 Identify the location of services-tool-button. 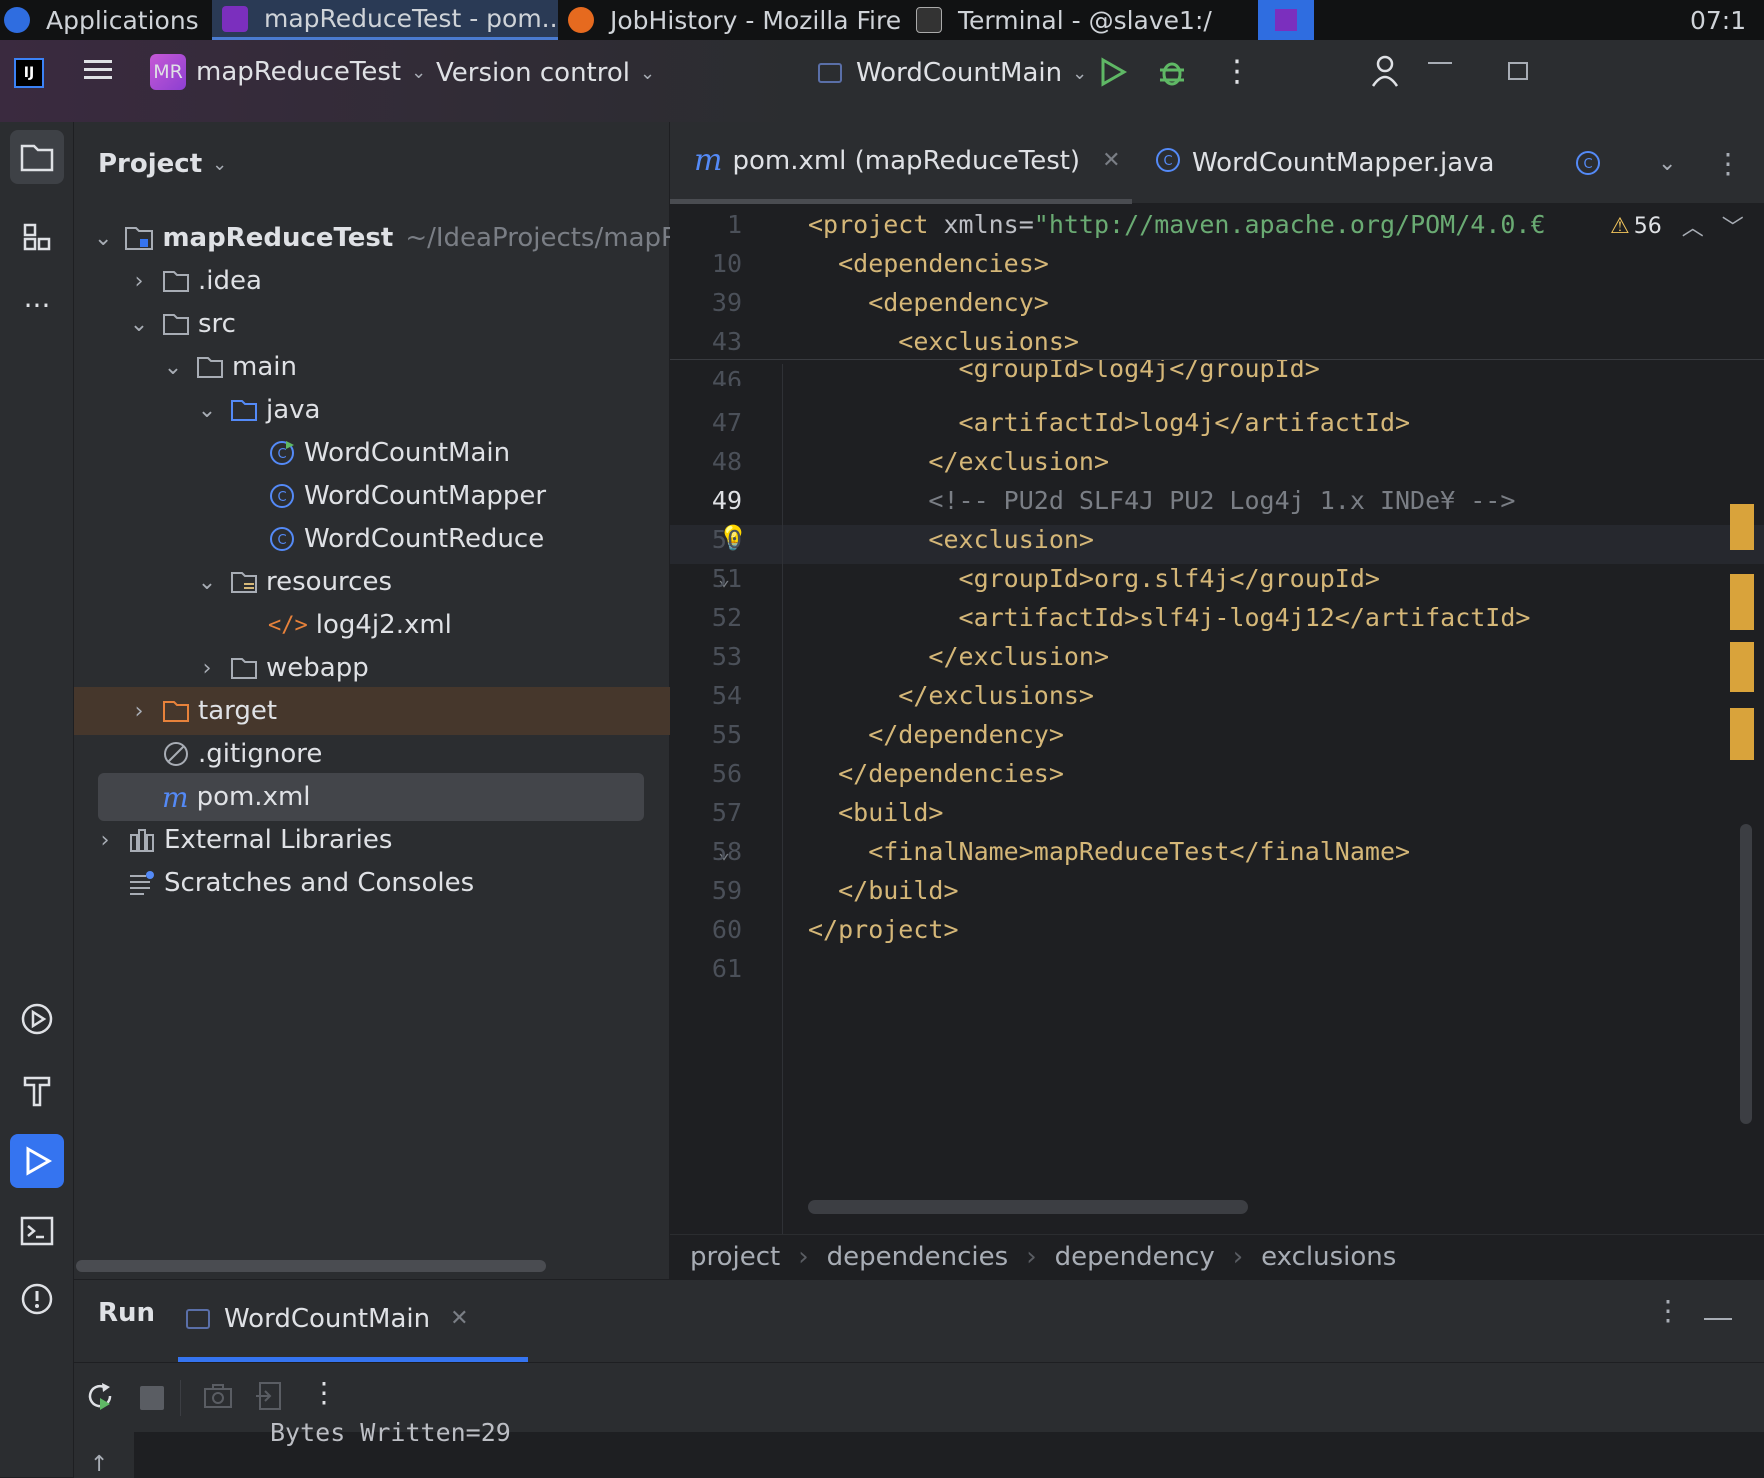
(37, 1019).